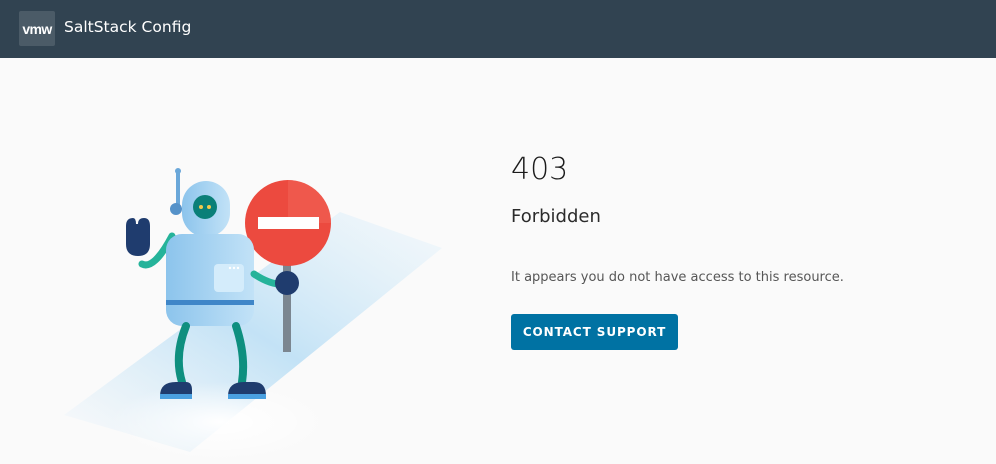  What do you see at coordinates (220, 422) in the screenshot?
I see `floor-glow` at bounding box center [220, 422].